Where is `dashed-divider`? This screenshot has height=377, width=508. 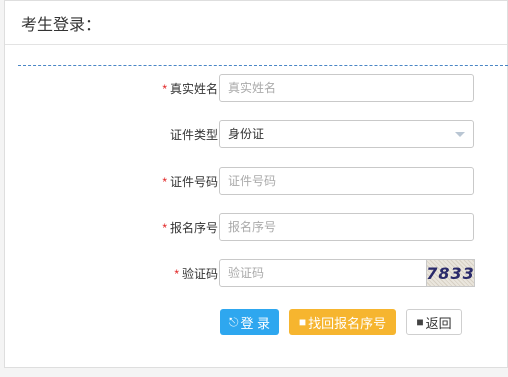 dashed-divider is located at coordinates (263, 65).